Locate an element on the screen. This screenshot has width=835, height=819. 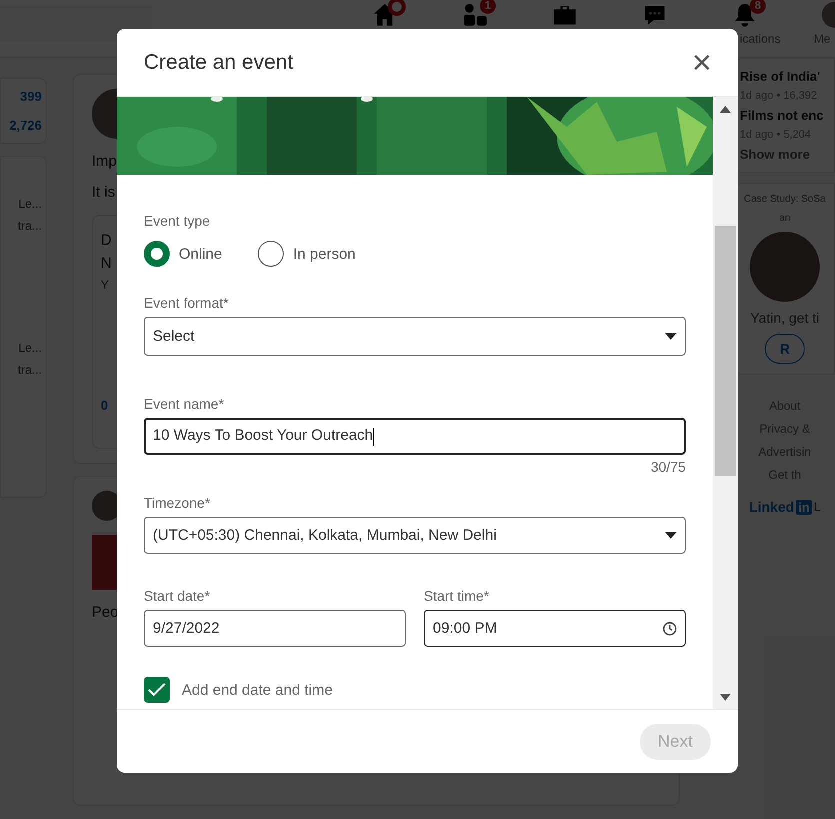
field-label: Start time* is located at coordinates (457, 596).